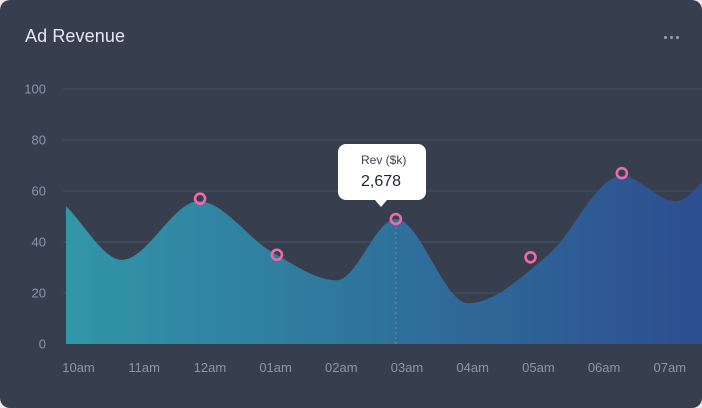 The height and width of the screenshot is (408, 702). Describe the element at coordinates (39, 242) in the screenshot. I see `y-tick-label: 40` at that location.